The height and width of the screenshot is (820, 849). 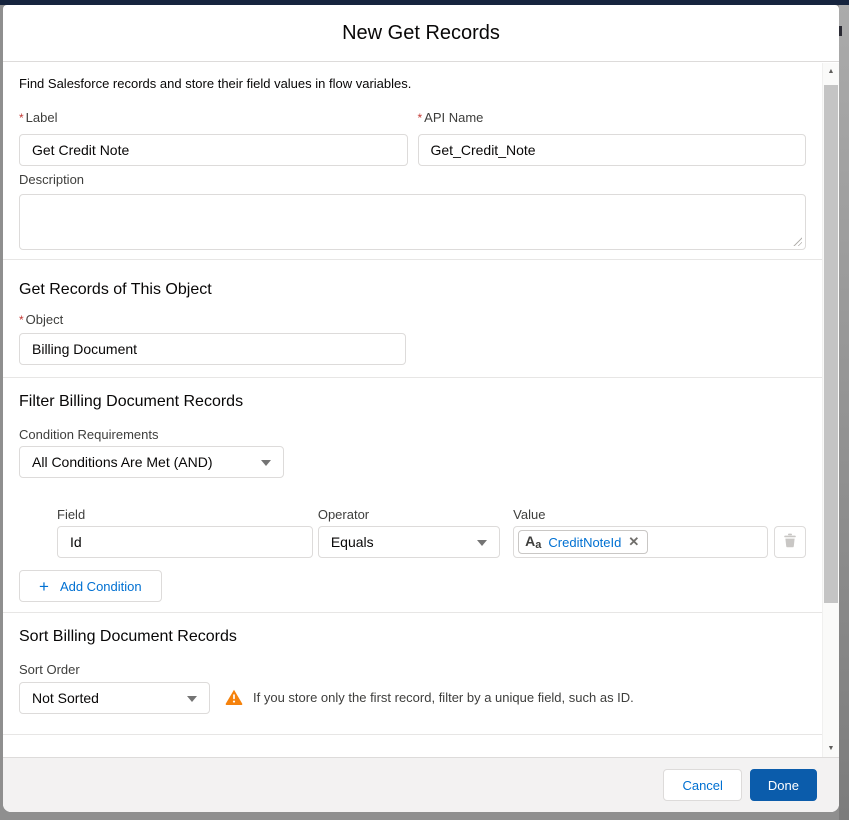 I want to click on plus-icon: +, so click(x=44, y=586).